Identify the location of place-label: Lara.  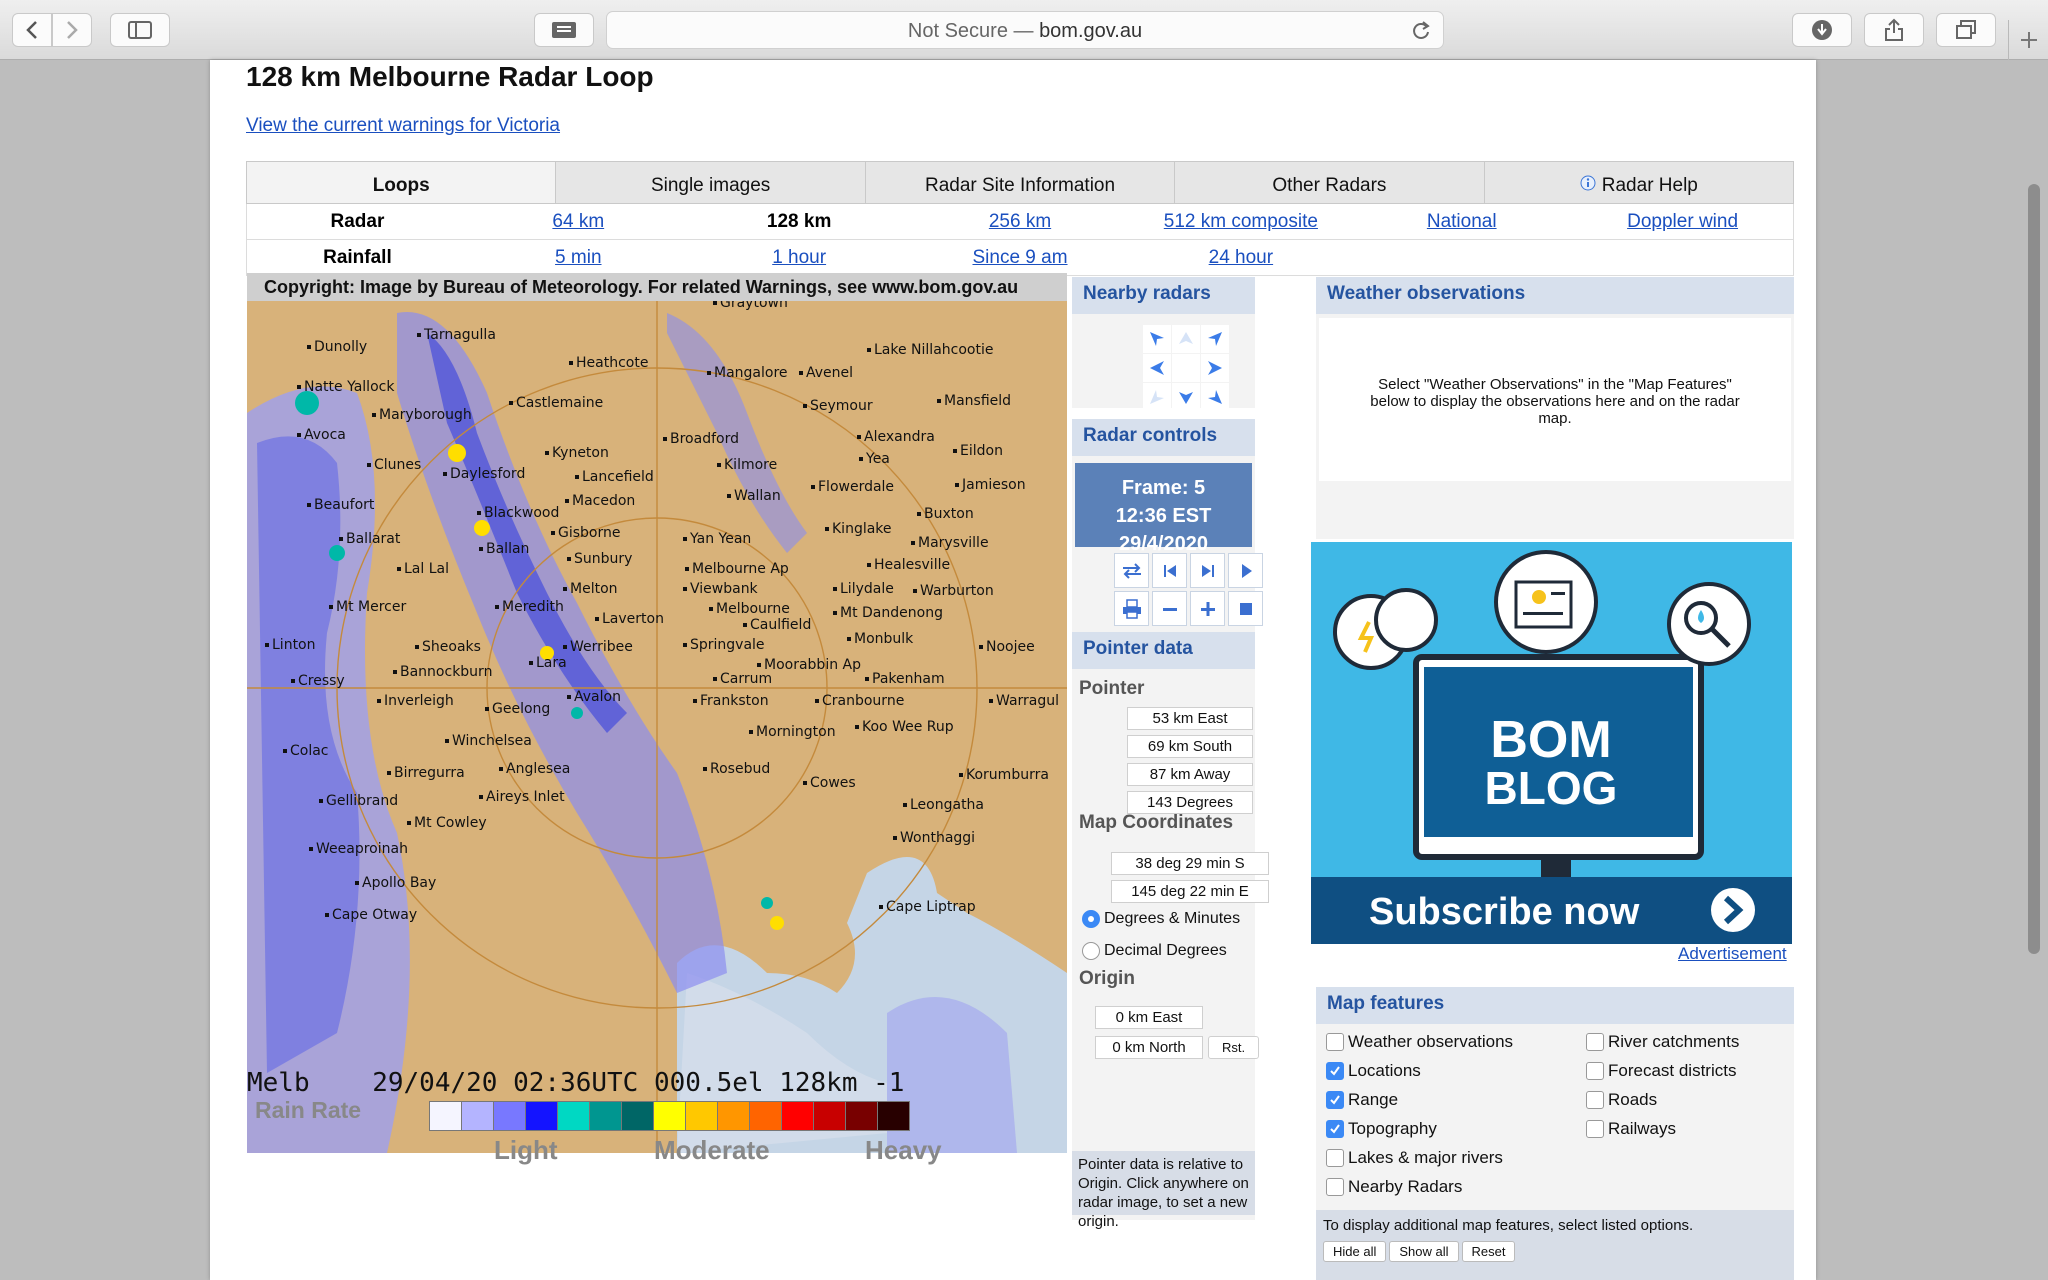
(548, 663).